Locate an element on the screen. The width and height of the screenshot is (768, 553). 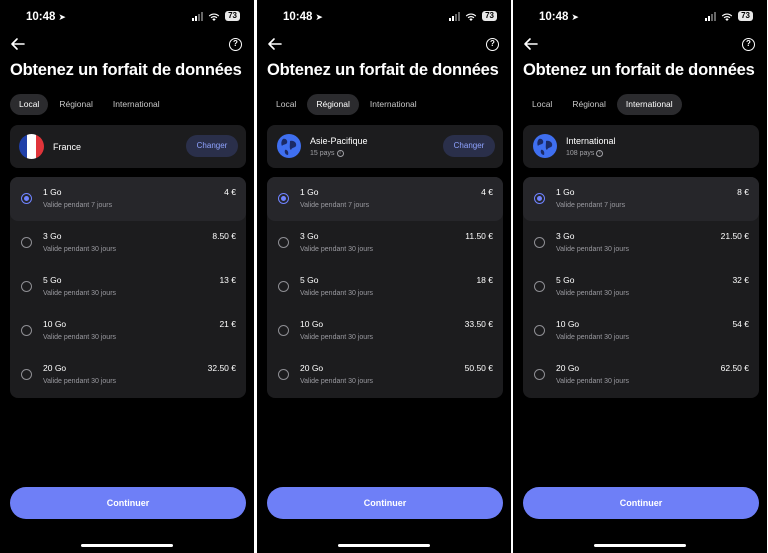
plan-option: 3 Go Valide pendant 30 jours 11.50 € is located at coordinates (385, 243).